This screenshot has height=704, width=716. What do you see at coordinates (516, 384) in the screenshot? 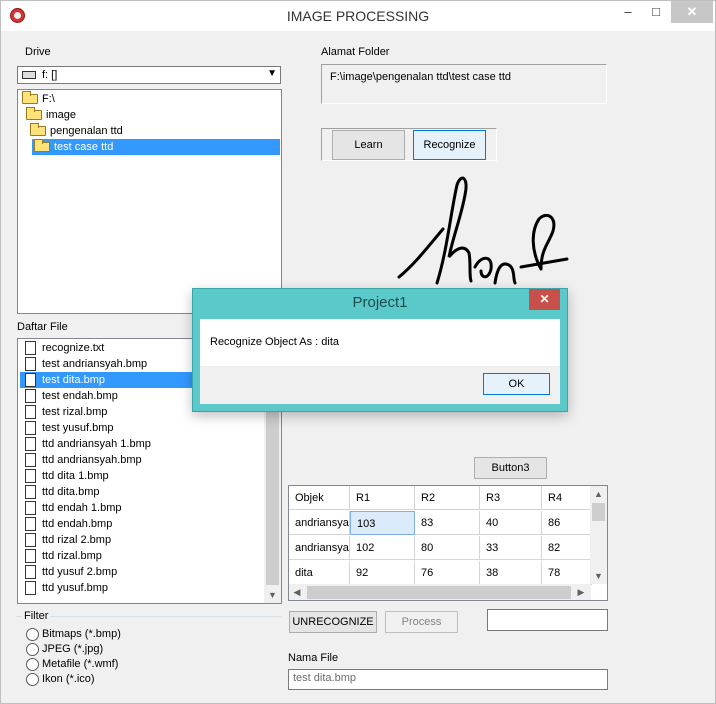
I see `ok-button: OK` at bounding box center [516, 384].